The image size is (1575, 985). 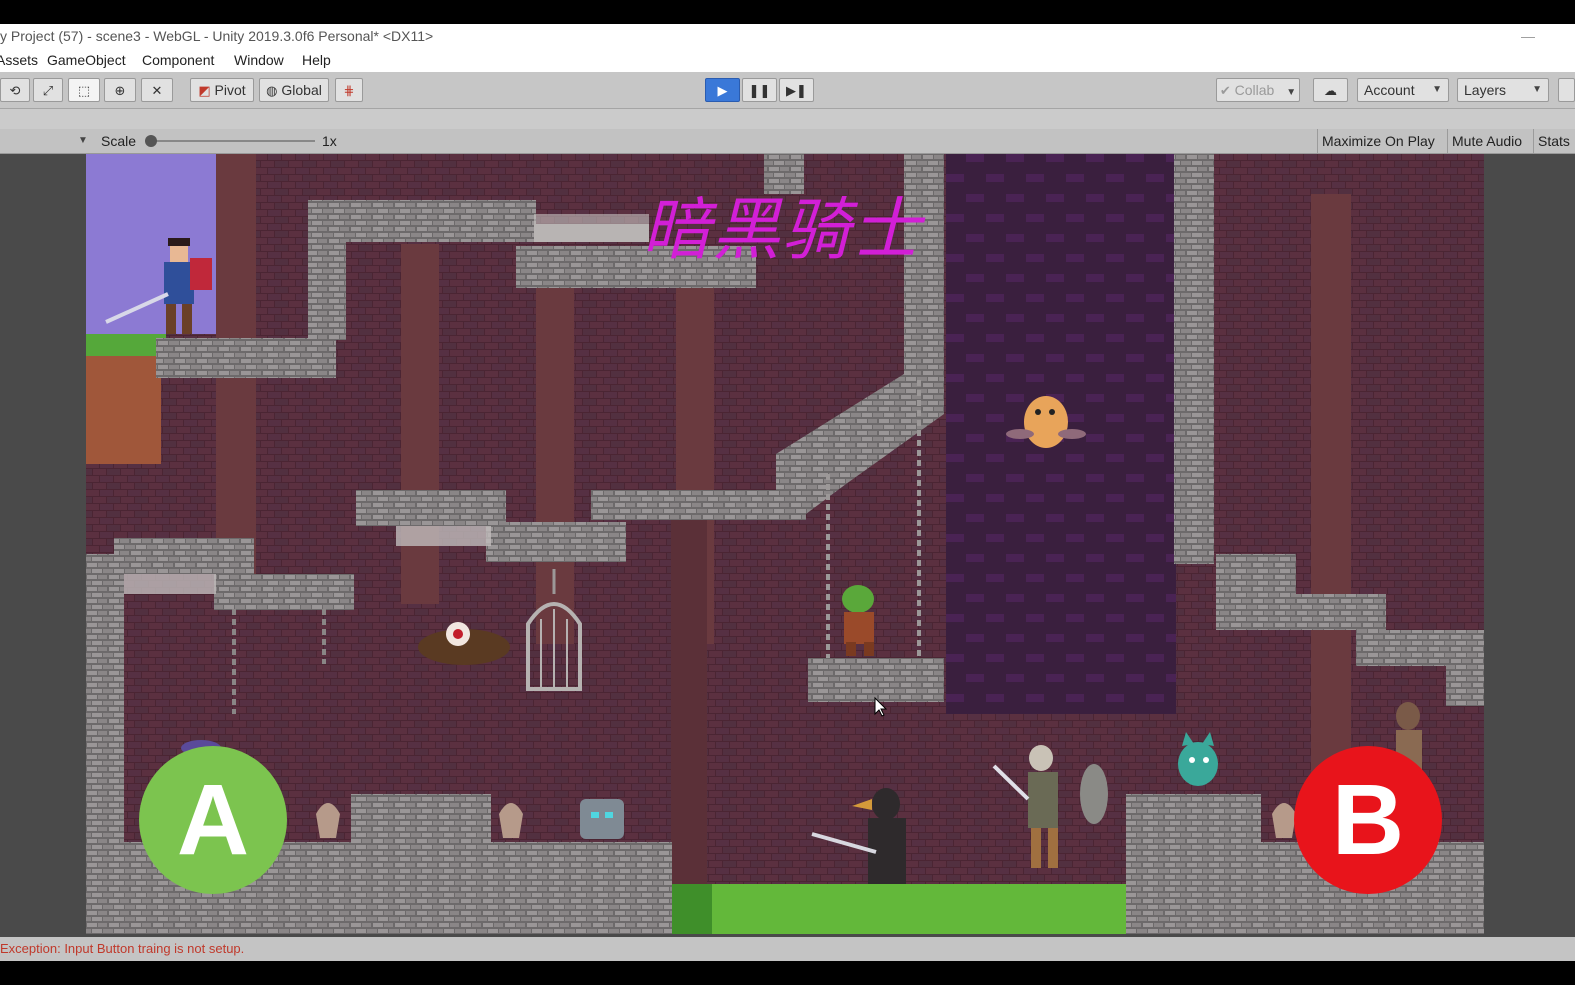 I want to click on maximize-on-play-toggle: Maximize On Play, so click(x=1378, y=141).